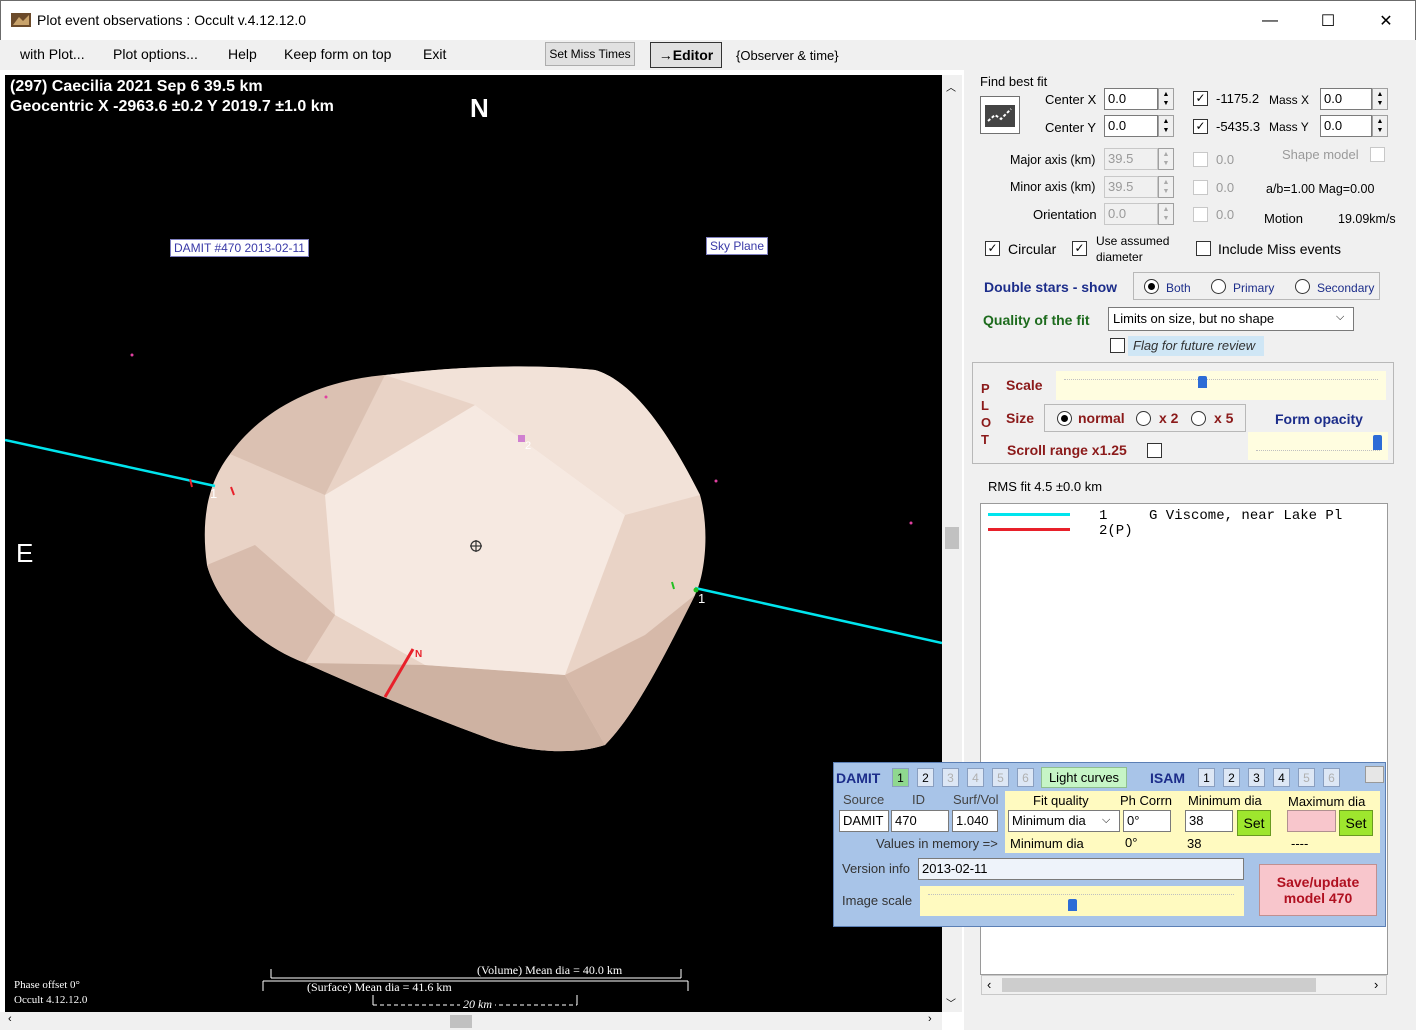  I want to click on mass-x-input: 0.0, so click(1346, 99).